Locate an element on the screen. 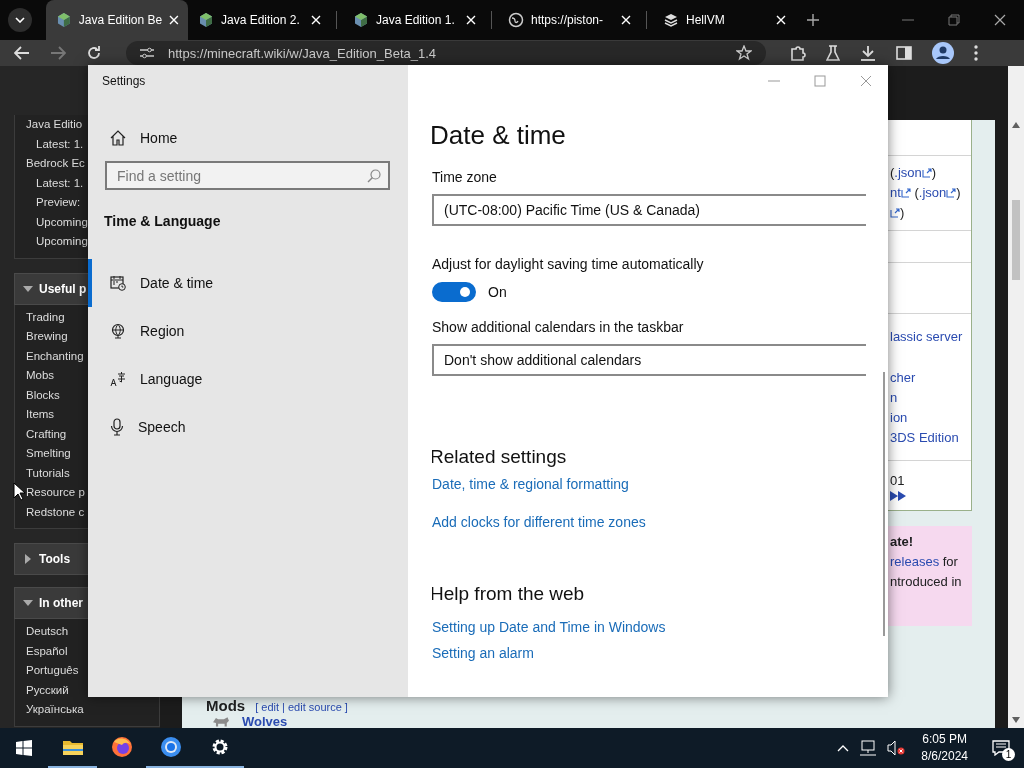 This screenshot has height=768, width=1024. dropdown: (UTC-08:00) Pacific Time (US & Canada) is located at coordinates (649, 210).